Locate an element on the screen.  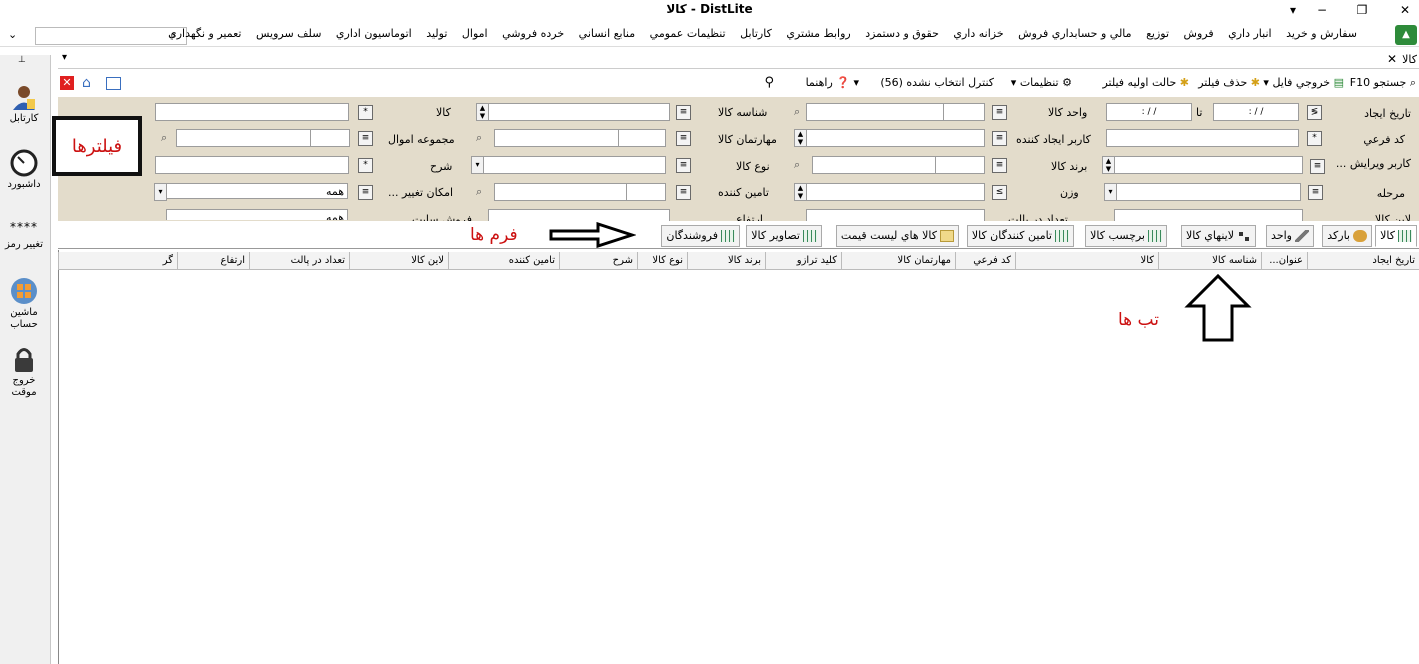
menu-item: خرده فروشي is located at coordinates (533, 33).